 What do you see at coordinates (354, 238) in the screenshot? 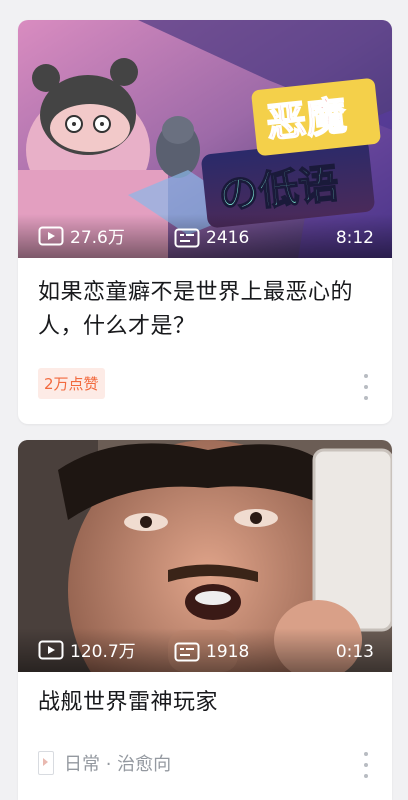
I see `video-duration: 8:12` at bounding box center [354, 238].